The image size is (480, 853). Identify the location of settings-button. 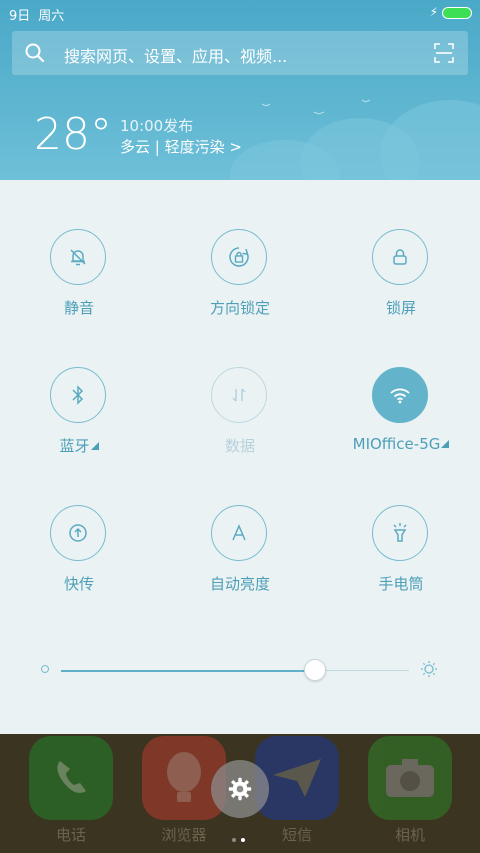
(240, 789).